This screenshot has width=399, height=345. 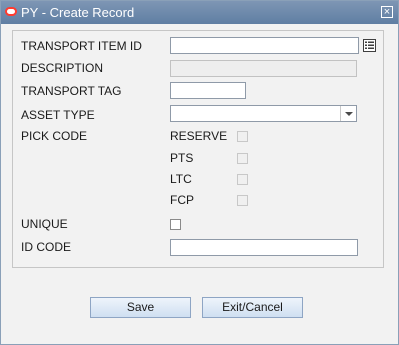 I want to click on id-code-label: ID CODE, so click(x=46, y=247).